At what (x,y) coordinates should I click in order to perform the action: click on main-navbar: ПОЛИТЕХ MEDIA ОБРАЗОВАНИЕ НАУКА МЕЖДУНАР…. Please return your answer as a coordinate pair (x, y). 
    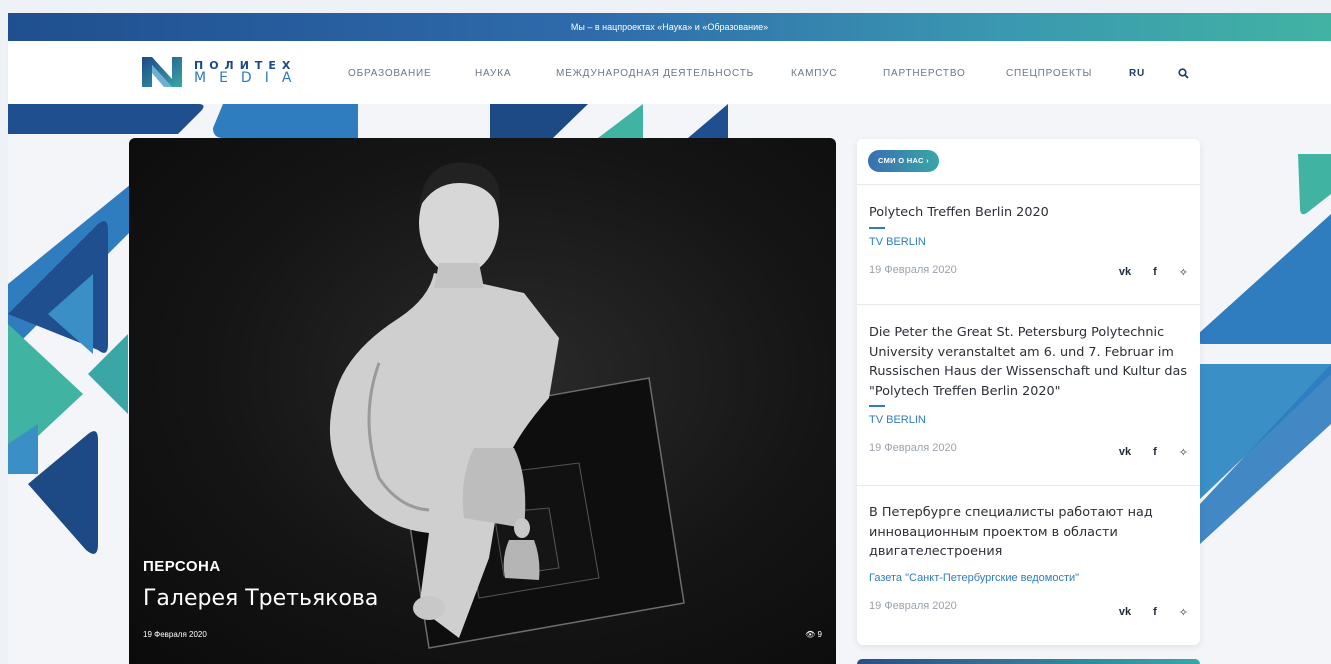
    Looking at the image, I should click on (669, 72).